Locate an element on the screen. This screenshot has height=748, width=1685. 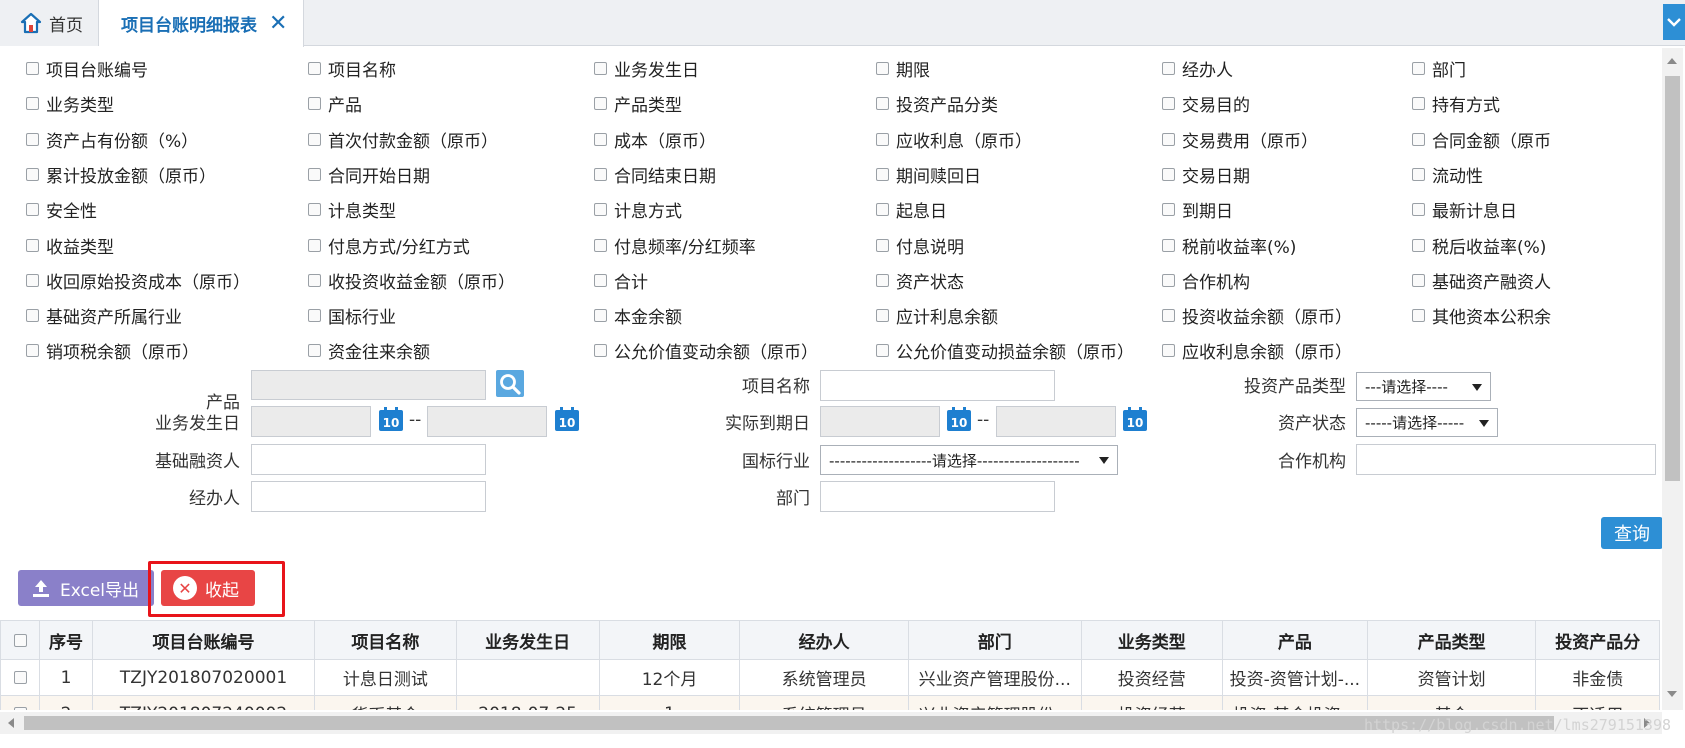
horizontal-scroll-thumb is located at coordinates (789, 723).